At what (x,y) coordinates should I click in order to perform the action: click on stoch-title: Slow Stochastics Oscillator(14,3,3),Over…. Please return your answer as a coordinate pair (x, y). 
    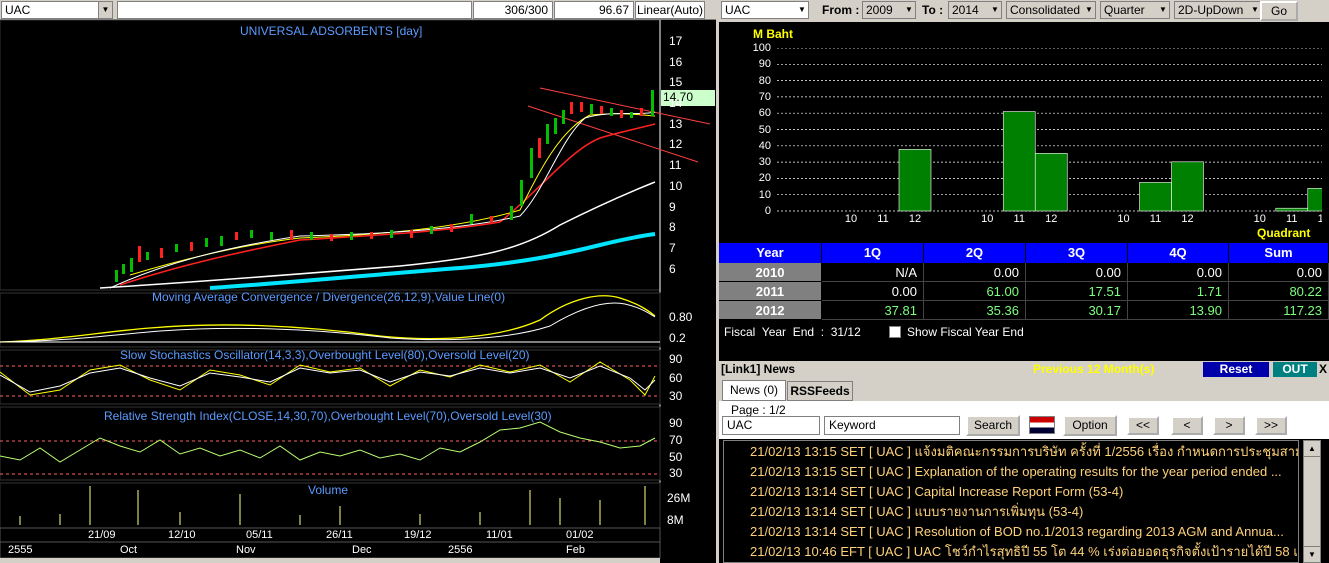
    Looking at the image, I should click on (325, 355).